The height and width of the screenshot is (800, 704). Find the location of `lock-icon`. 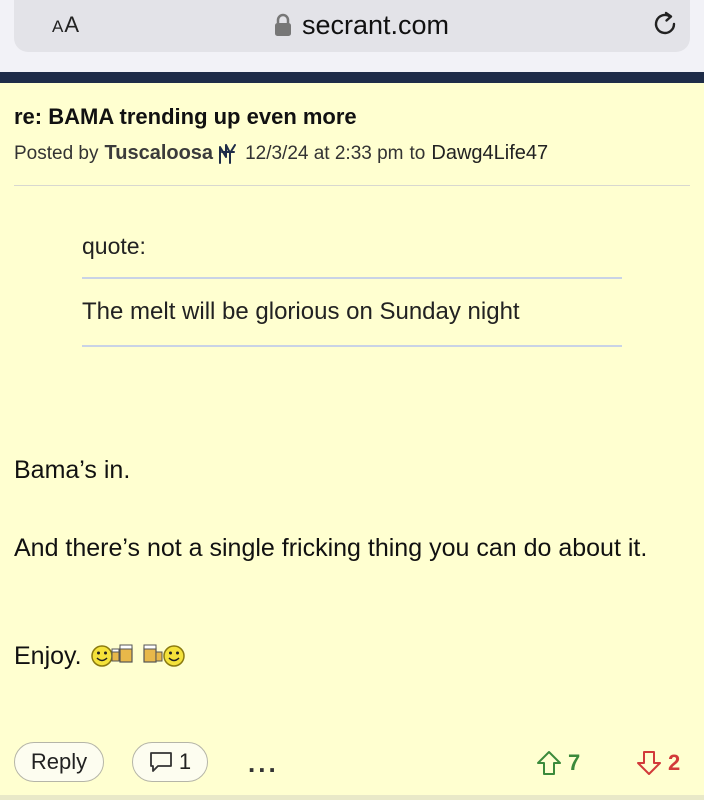

lock-icon is located at coordinates (283, 25).